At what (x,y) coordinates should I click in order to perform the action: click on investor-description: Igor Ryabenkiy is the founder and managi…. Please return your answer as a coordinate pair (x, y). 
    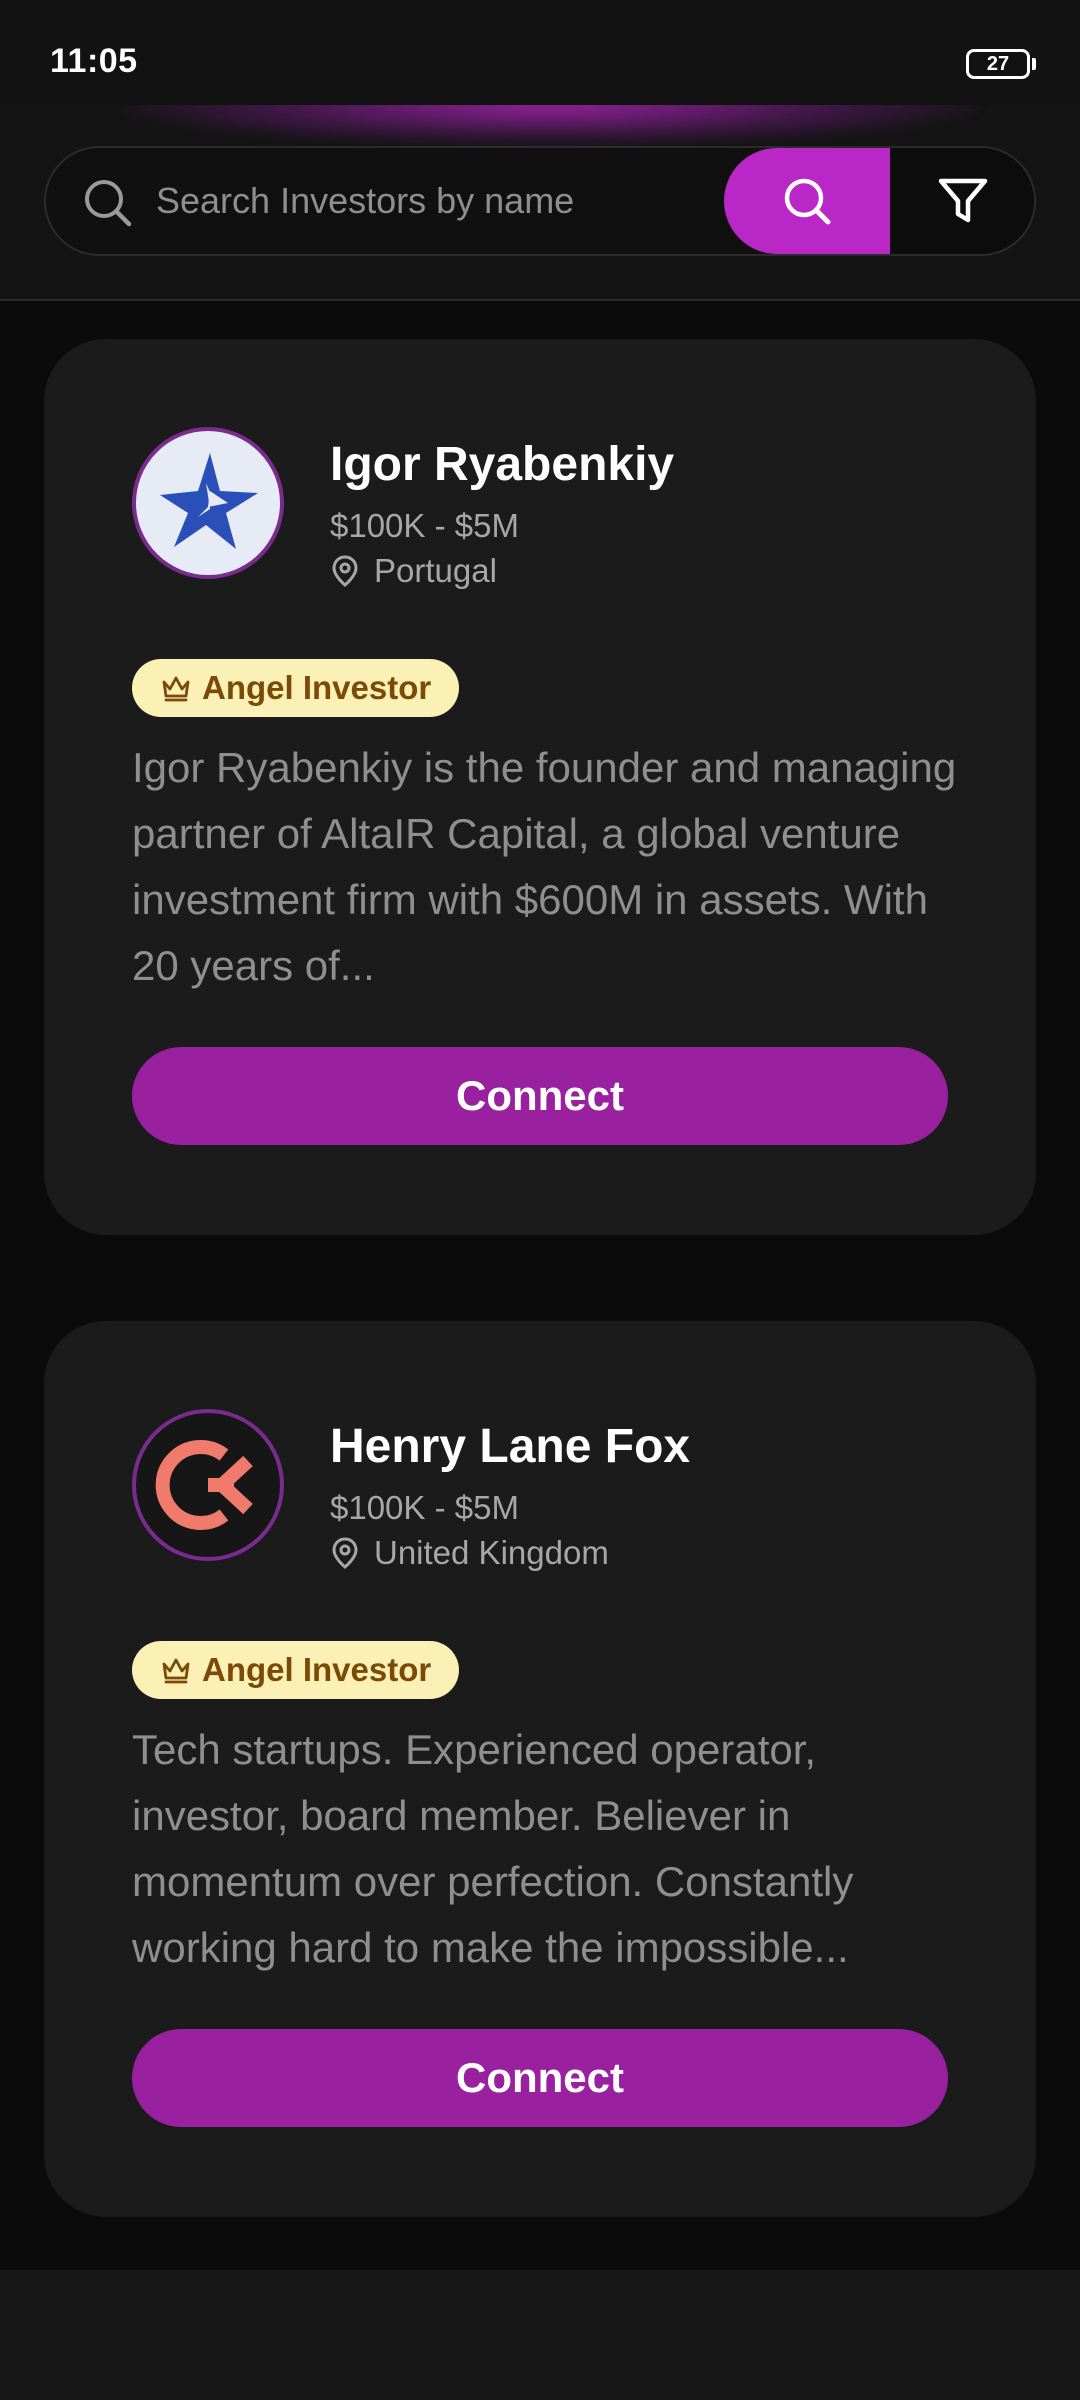
    Looking at the image, I should click on (544, 866).